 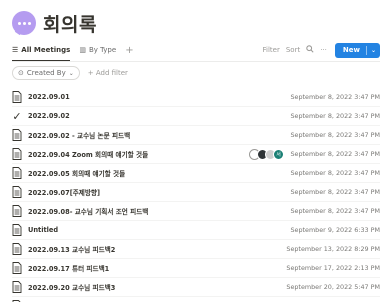 I want to click on search-icon, so click(x=310, y=50).